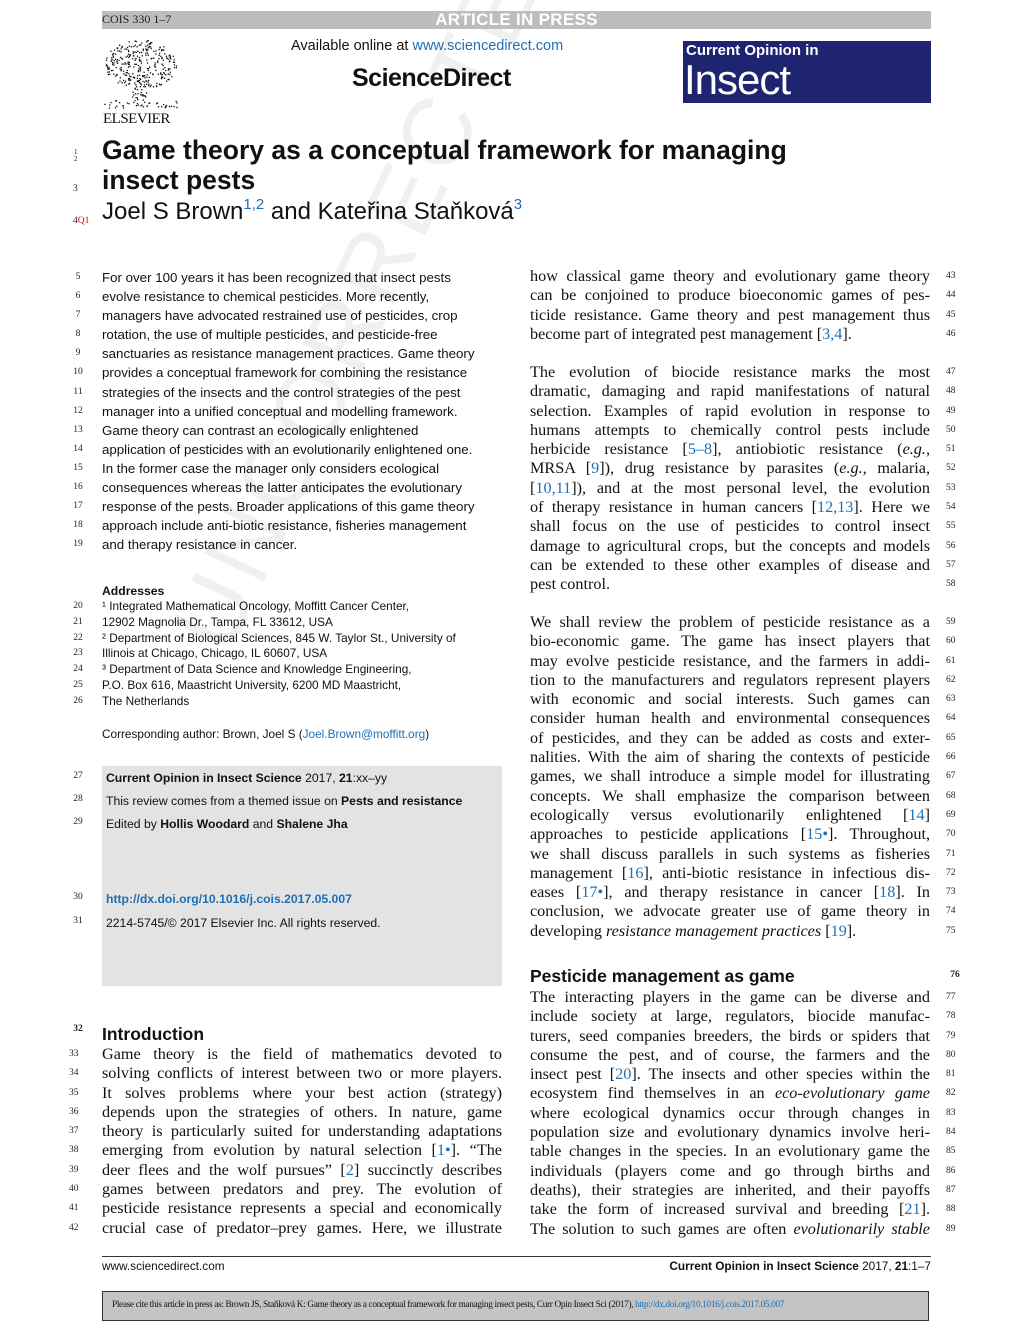  What do you see at coordinates (78, 776) in the screenshot?
I see `line-number: 27` at bounding box center [78, 776].